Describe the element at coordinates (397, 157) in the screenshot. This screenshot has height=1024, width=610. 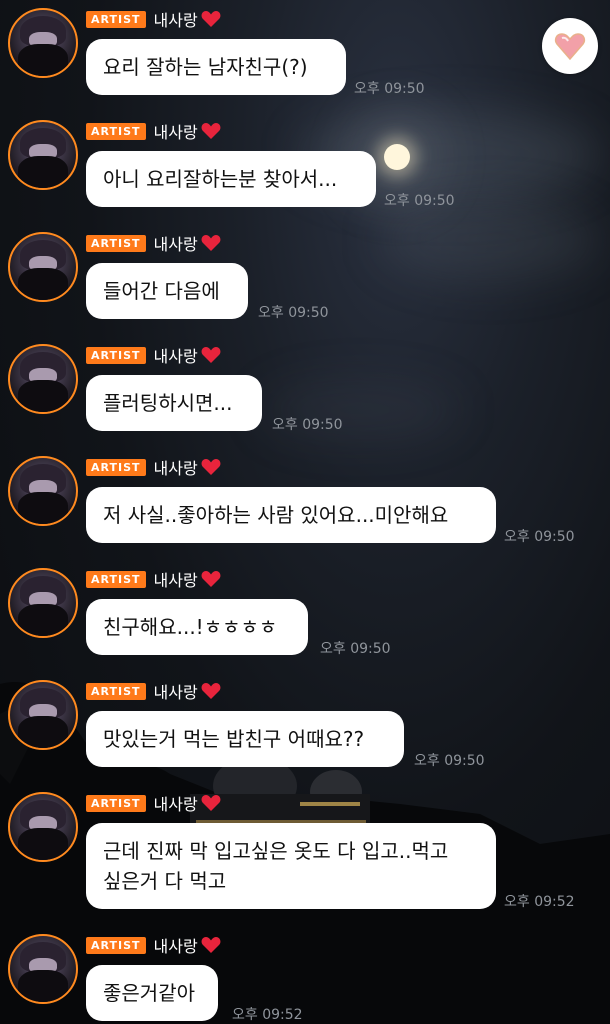
I see `moon` at that location.